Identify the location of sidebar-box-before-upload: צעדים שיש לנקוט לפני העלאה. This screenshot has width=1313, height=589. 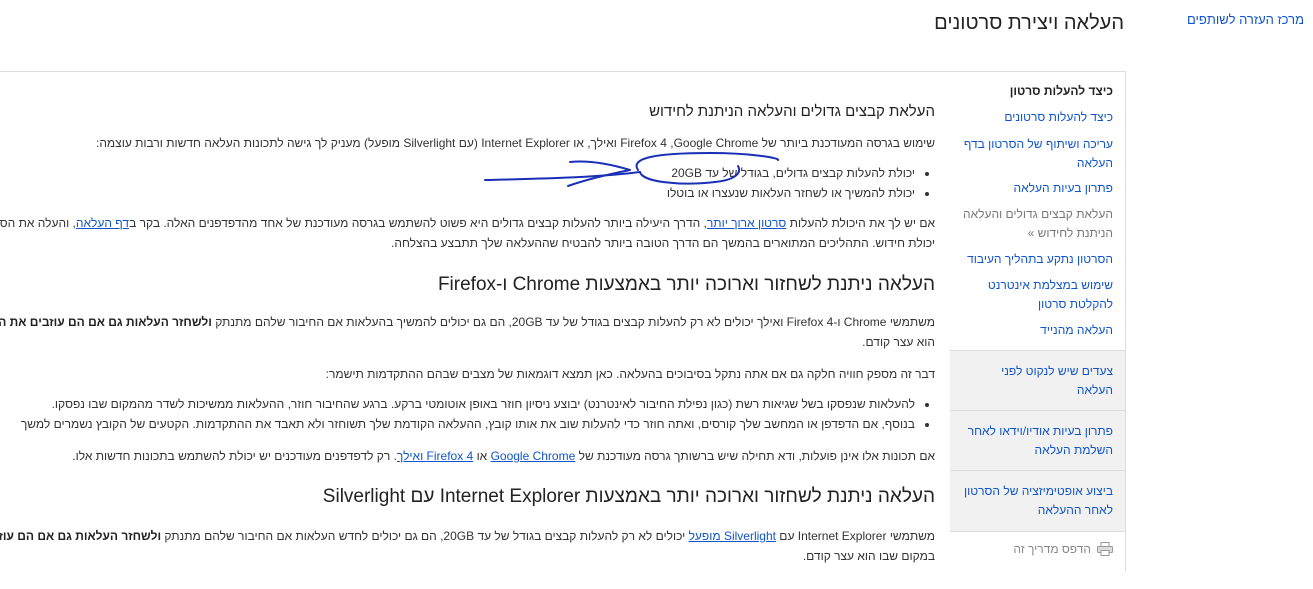
(1037, 380).